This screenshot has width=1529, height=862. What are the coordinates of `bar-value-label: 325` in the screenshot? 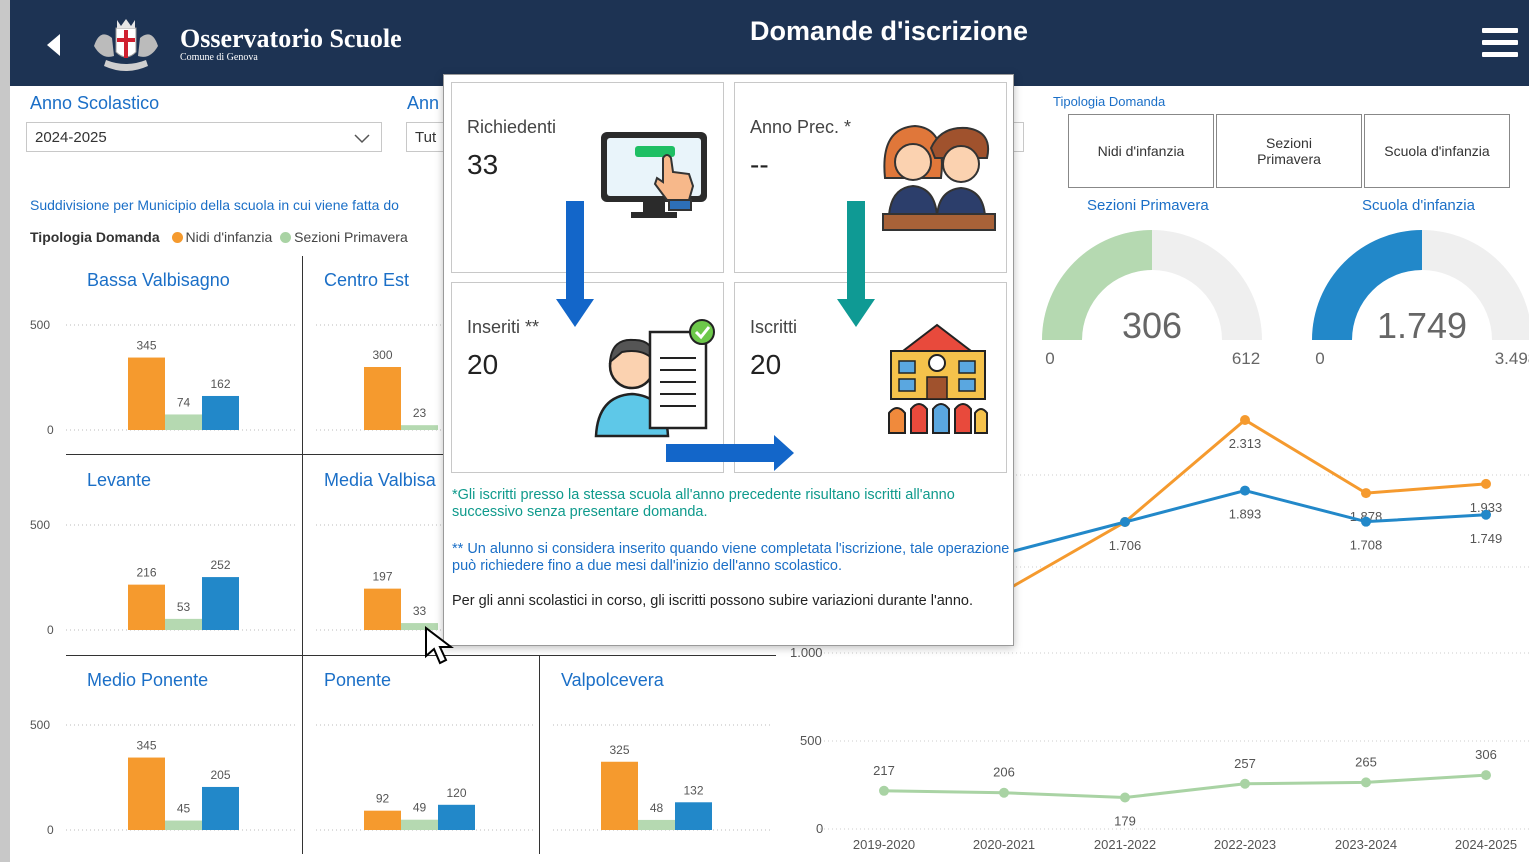 It's located at (619, 750).